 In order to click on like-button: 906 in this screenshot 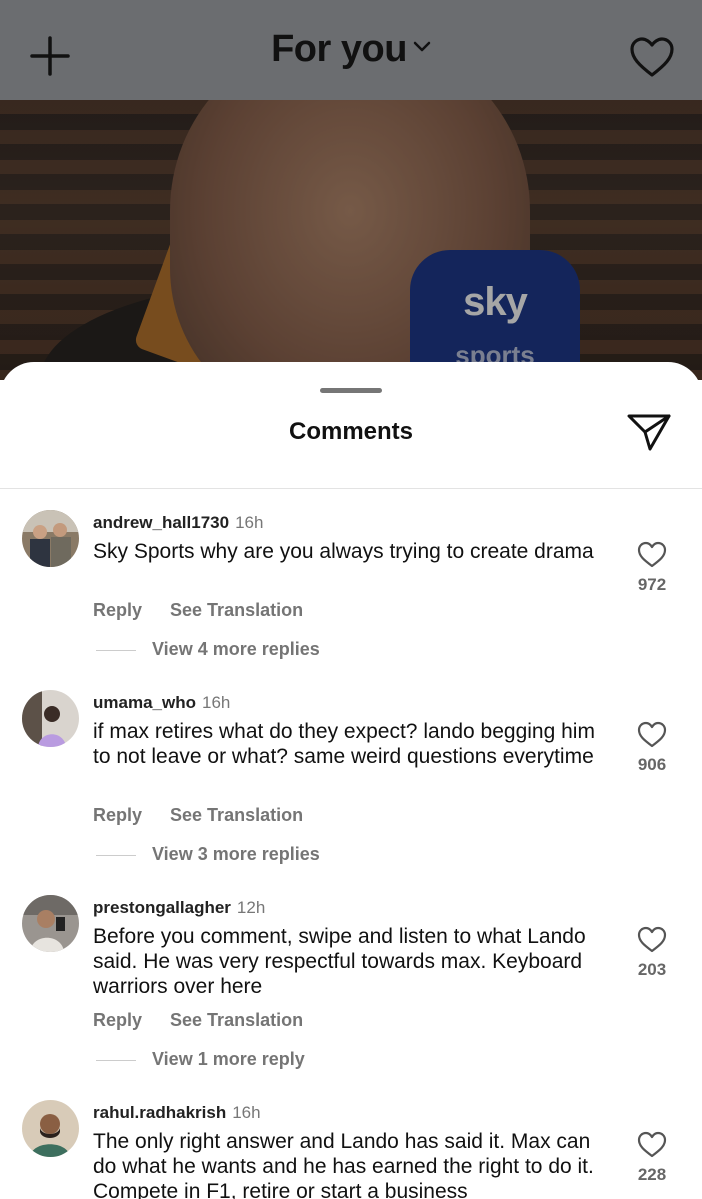, I will do `click(652, 748)`.